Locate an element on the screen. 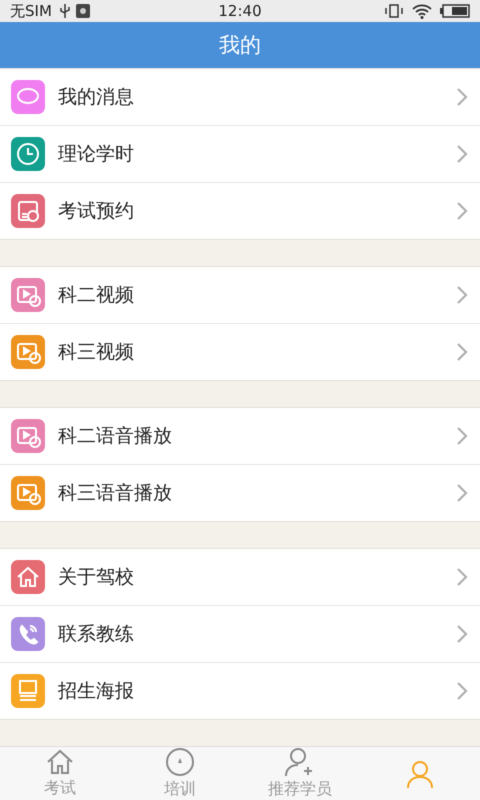 The width and height of the screenshot is (480, 800). menu-label: 科三视频 is located at coordinates (96, 352).